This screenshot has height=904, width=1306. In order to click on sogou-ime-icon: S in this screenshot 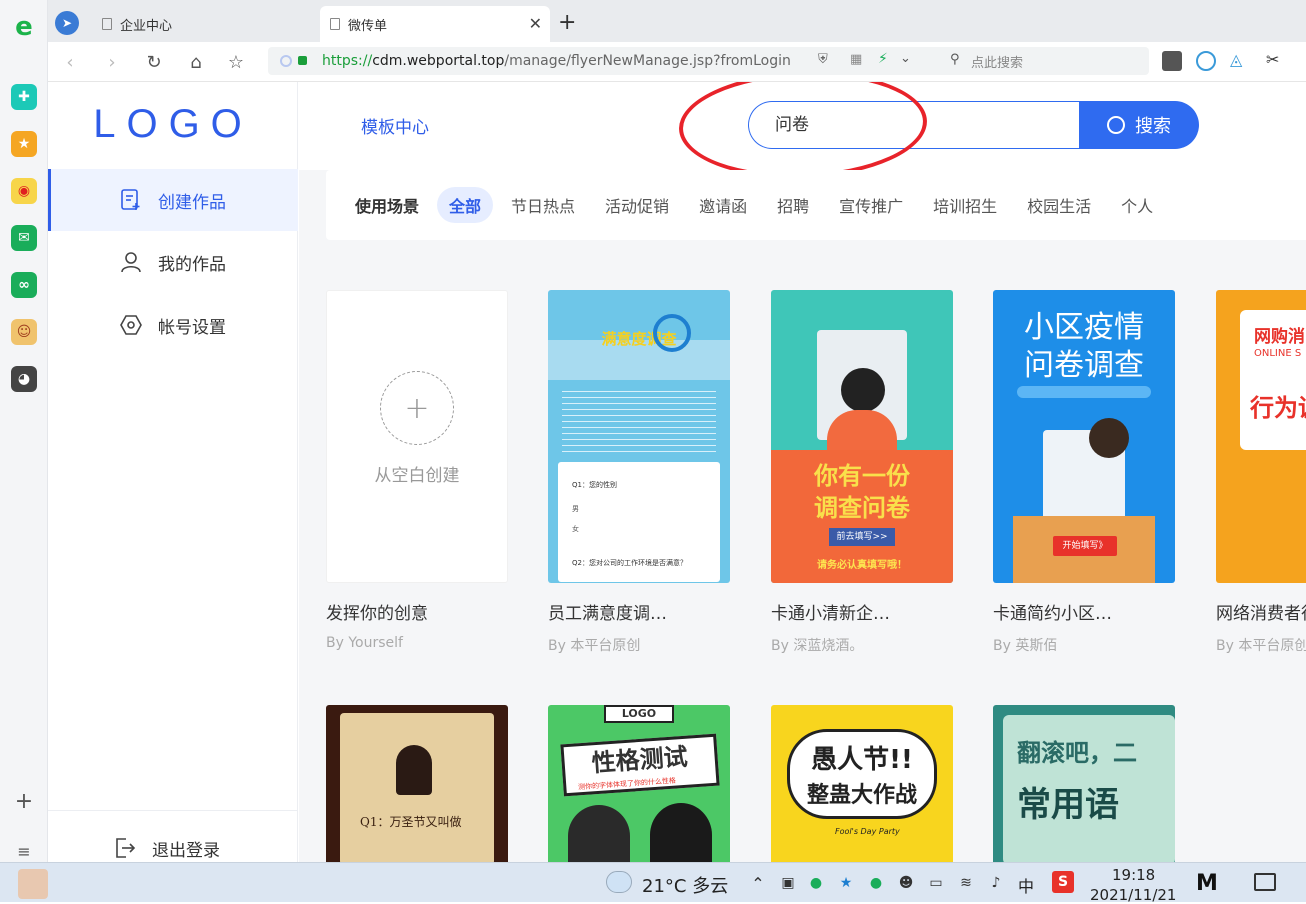, I will do `click(1063, 882)`.